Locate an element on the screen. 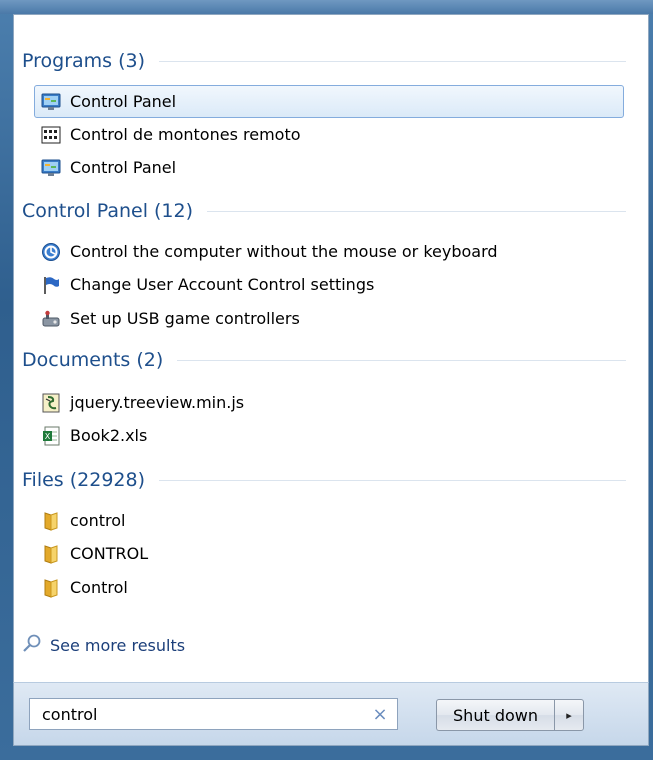  result-item-uac-settings: Change User Account Control settings is located at coordinates (329, 284).